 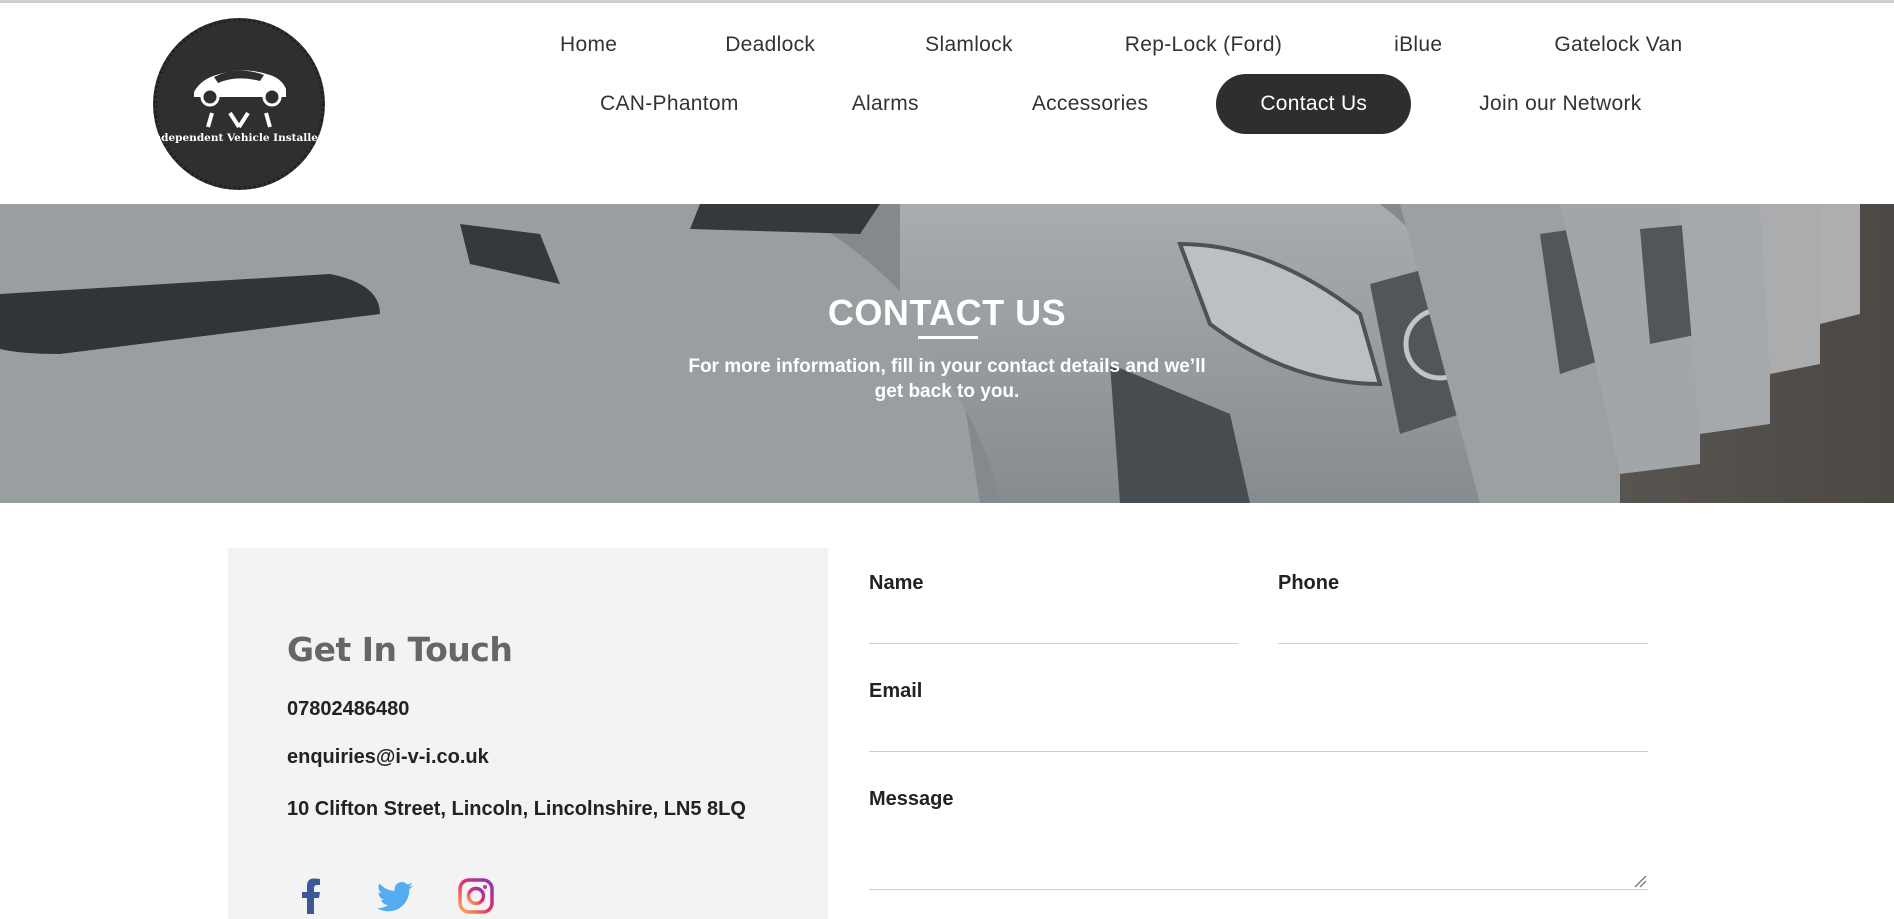 What do you see at coordinates (588, 45) in the screenshot?
I see `nav-home: Home` at bounding box center [588, 45].